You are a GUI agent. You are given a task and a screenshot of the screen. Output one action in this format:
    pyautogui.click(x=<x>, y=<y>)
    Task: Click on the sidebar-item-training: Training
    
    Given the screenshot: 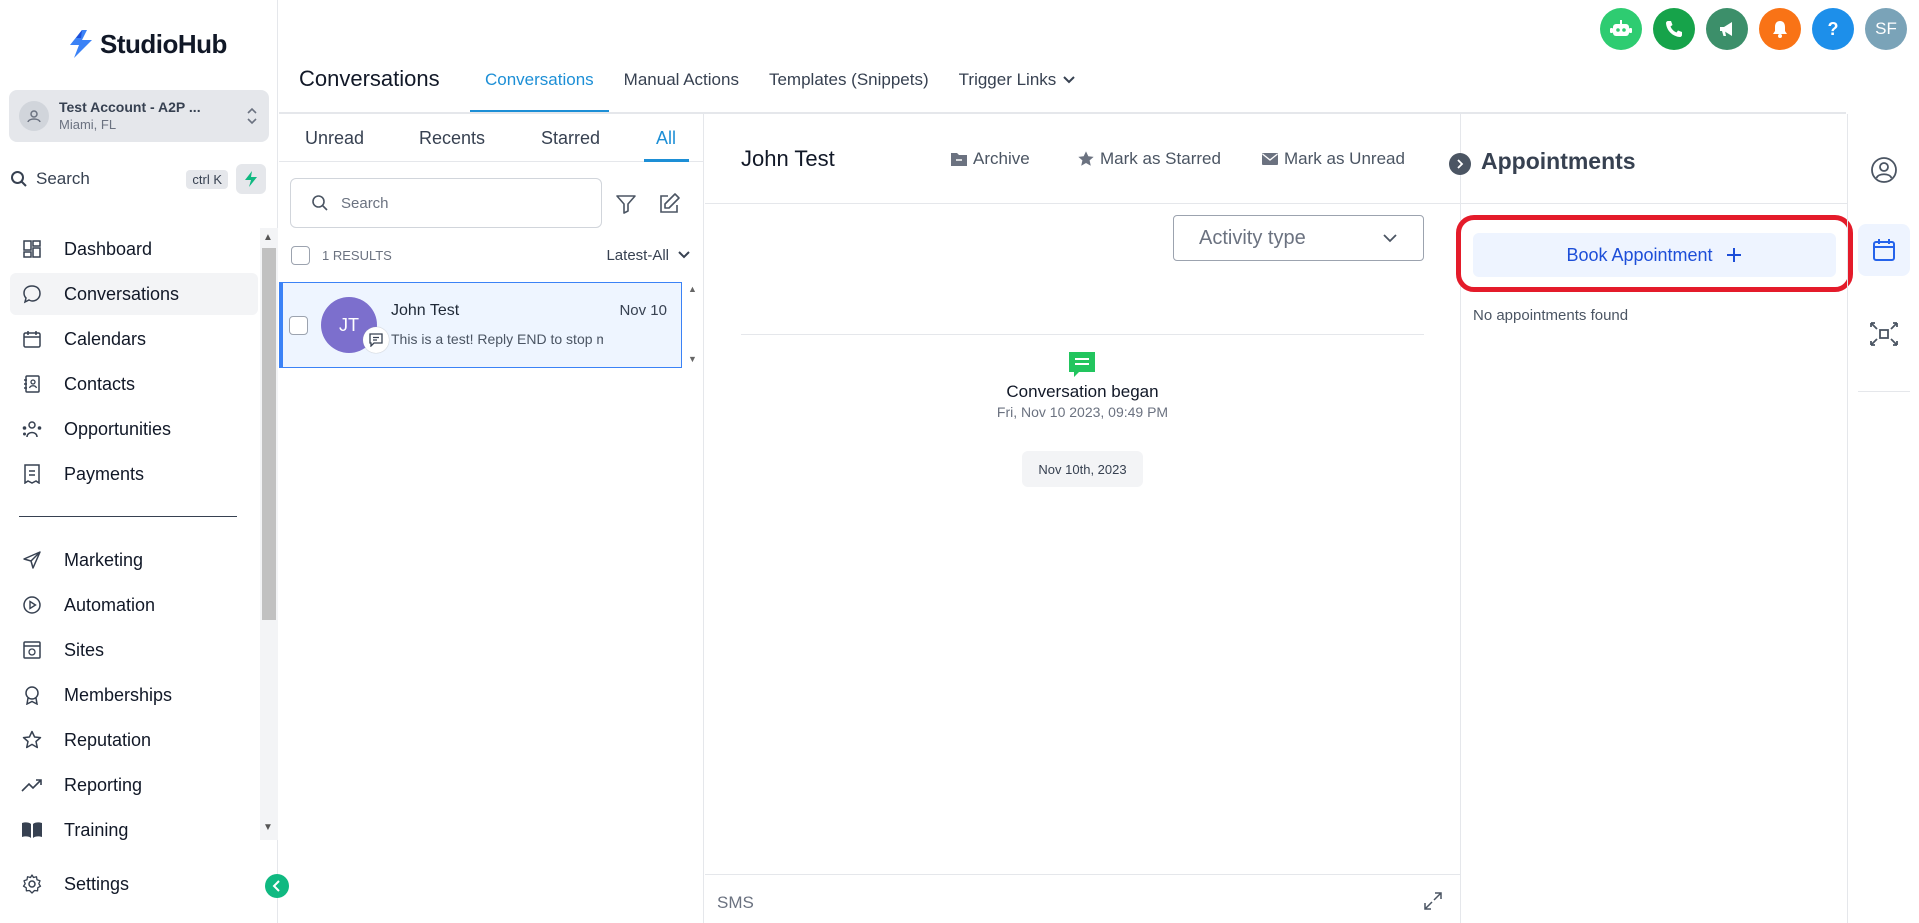 What is the action you would take?
    pyautogui.click(x=134, y=830)
    